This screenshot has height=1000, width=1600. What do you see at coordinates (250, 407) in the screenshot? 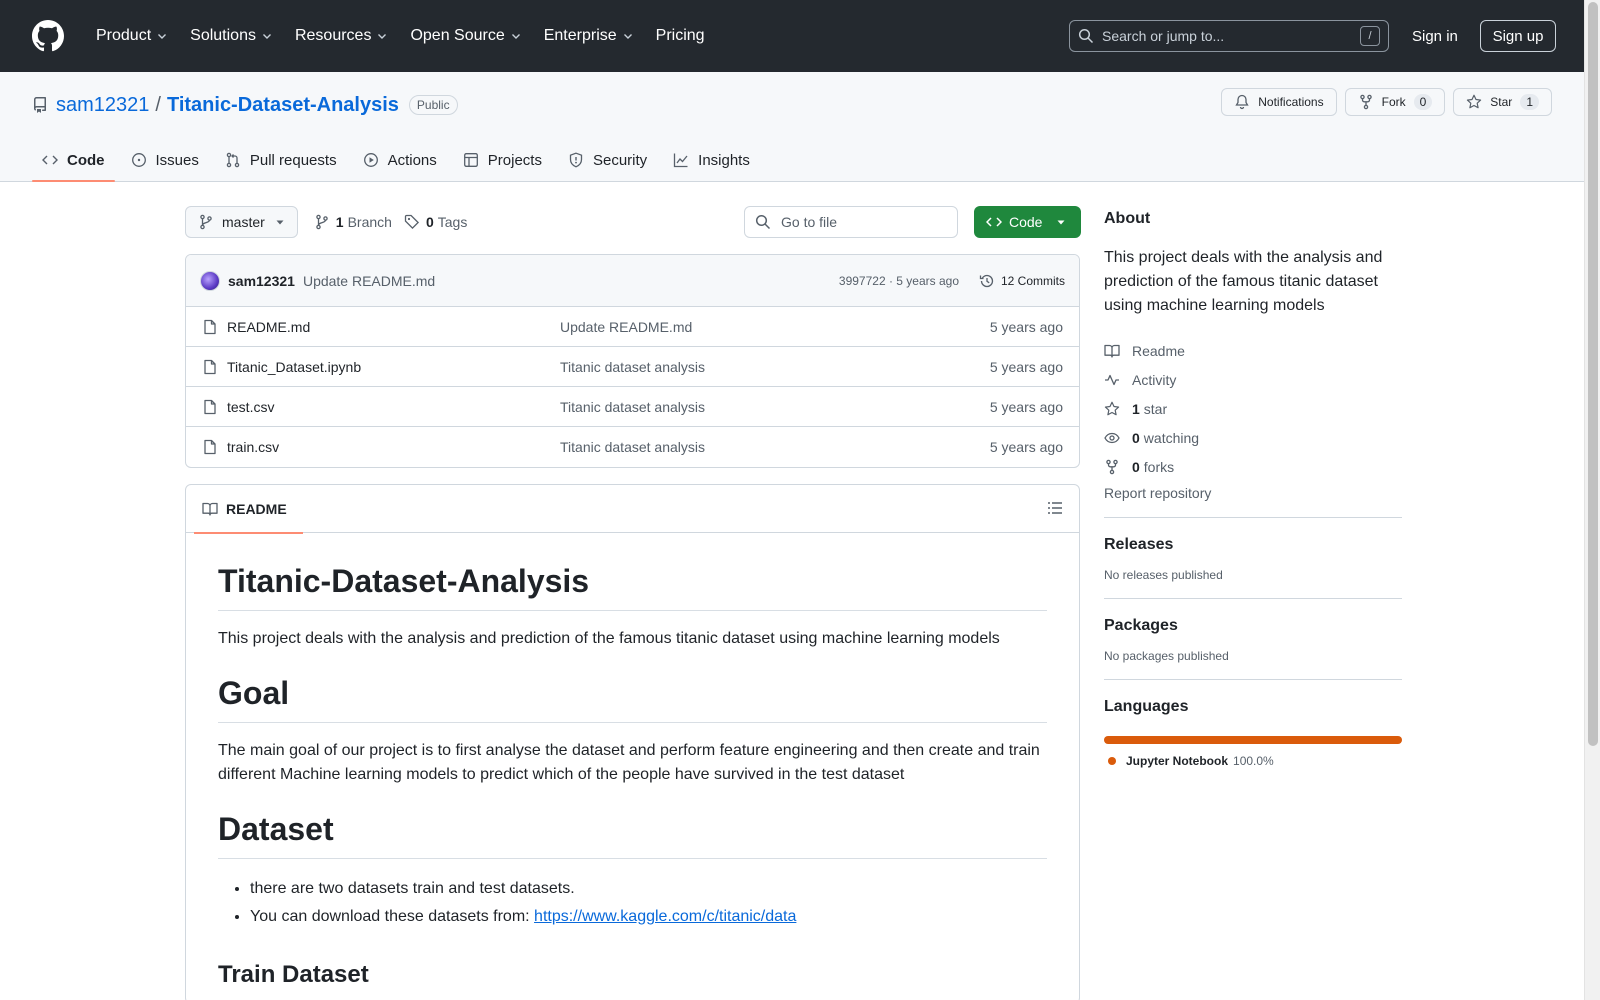
I see `file-name: test.csv` at bounding box center [250, 407].